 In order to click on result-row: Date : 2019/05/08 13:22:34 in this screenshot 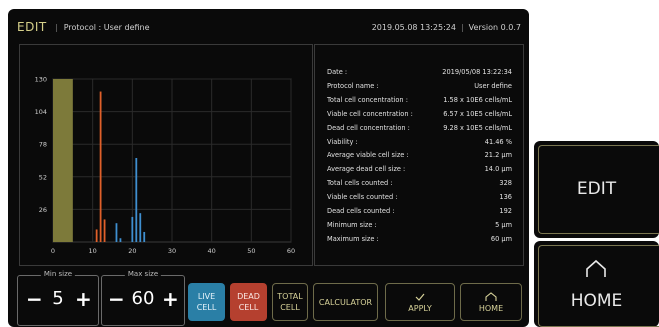, I will do `click(419, 74)`.